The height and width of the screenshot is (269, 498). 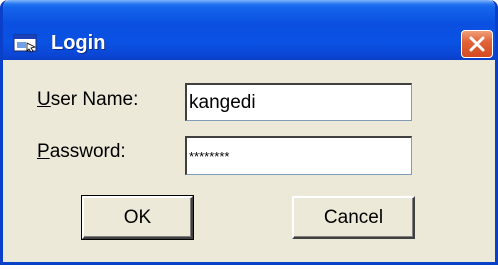 I want to click on password-label-text: assword:, so click(x=87, y=151).